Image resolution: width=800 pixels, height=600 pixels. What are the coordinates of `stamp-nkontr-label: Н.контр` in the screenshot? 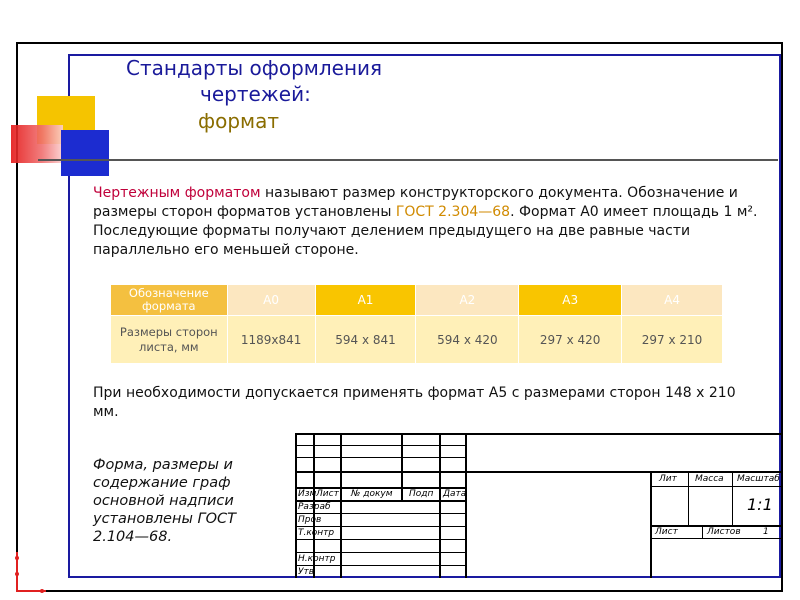 It's located at (317, 559).